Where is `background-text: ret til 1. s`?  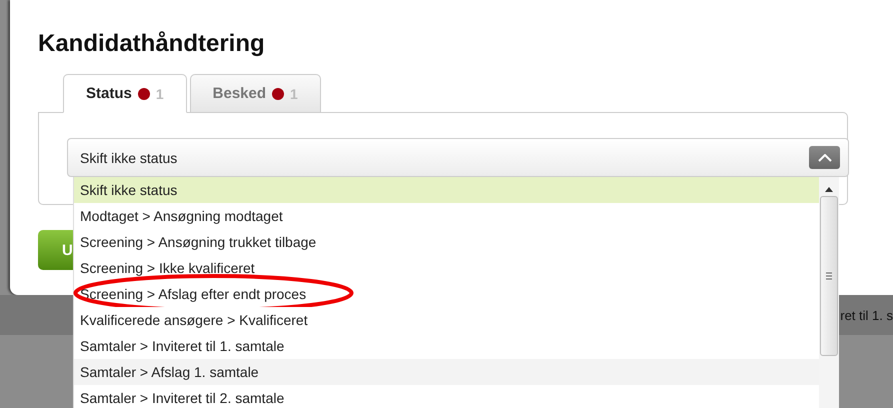
background-text: ret til 1. s is located at coordinates (866, 315).